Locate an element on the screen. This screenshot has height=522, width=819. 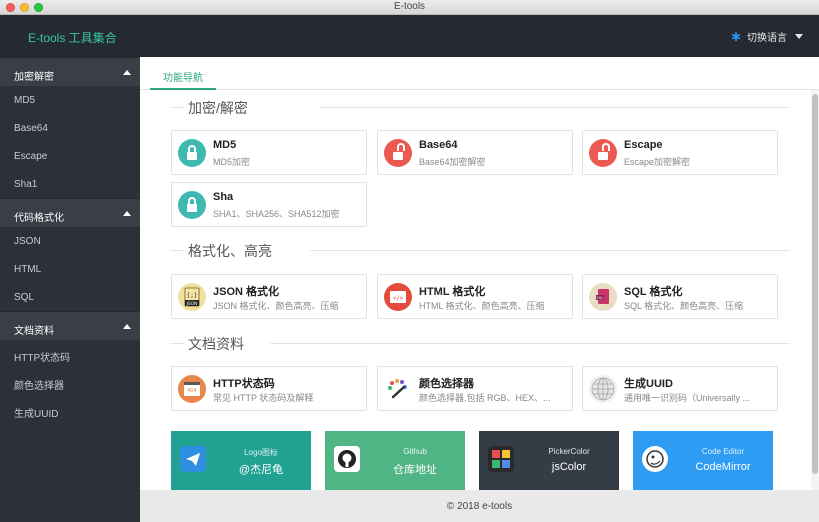
language-switcher: ✱ 切换语言 is located at coordinates (767, 36).